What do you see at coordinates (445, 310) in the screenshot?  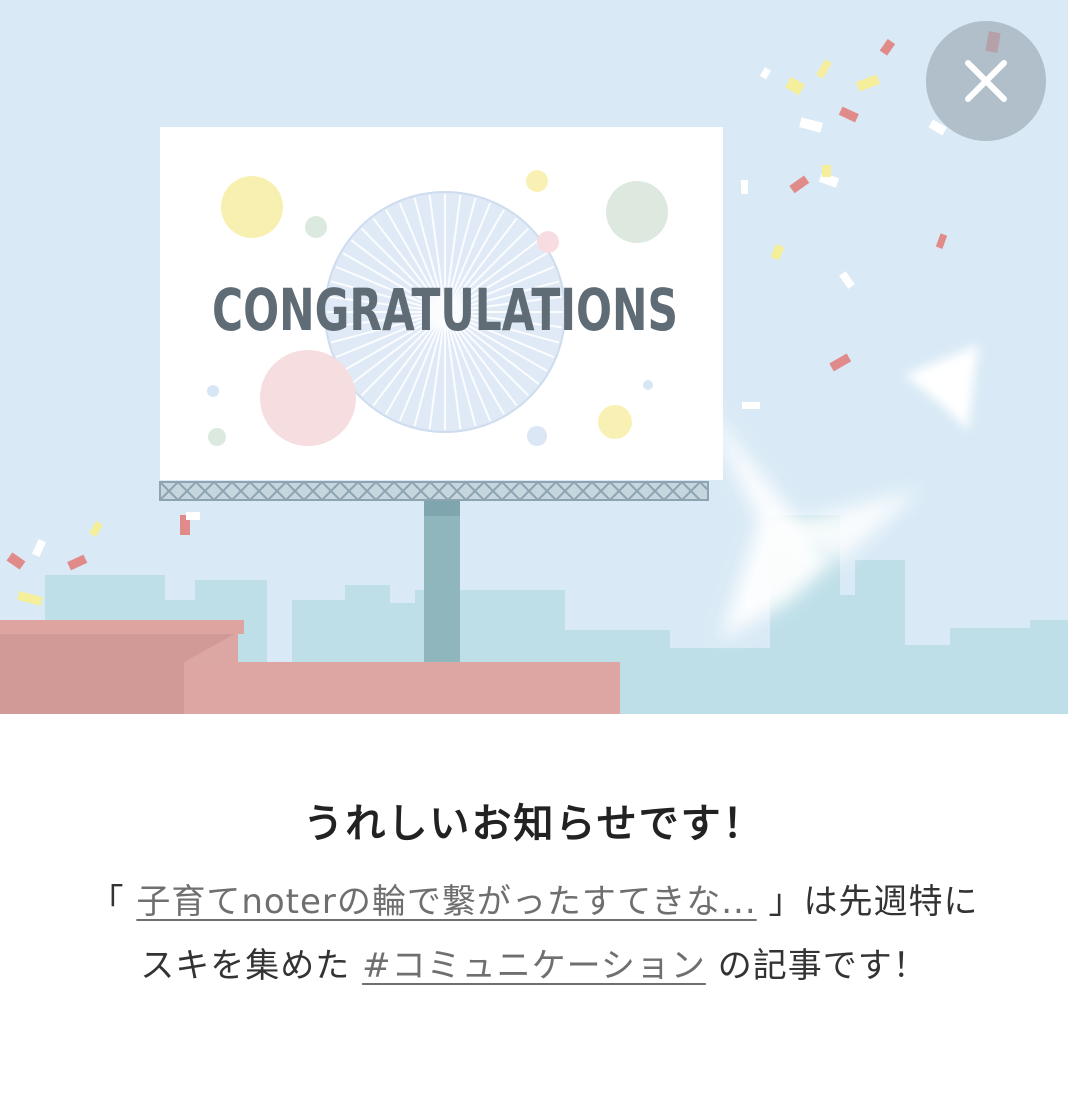 I see `billboard-congratulations-text: CONGRATULATIONS` at bounding box center [445, 310].